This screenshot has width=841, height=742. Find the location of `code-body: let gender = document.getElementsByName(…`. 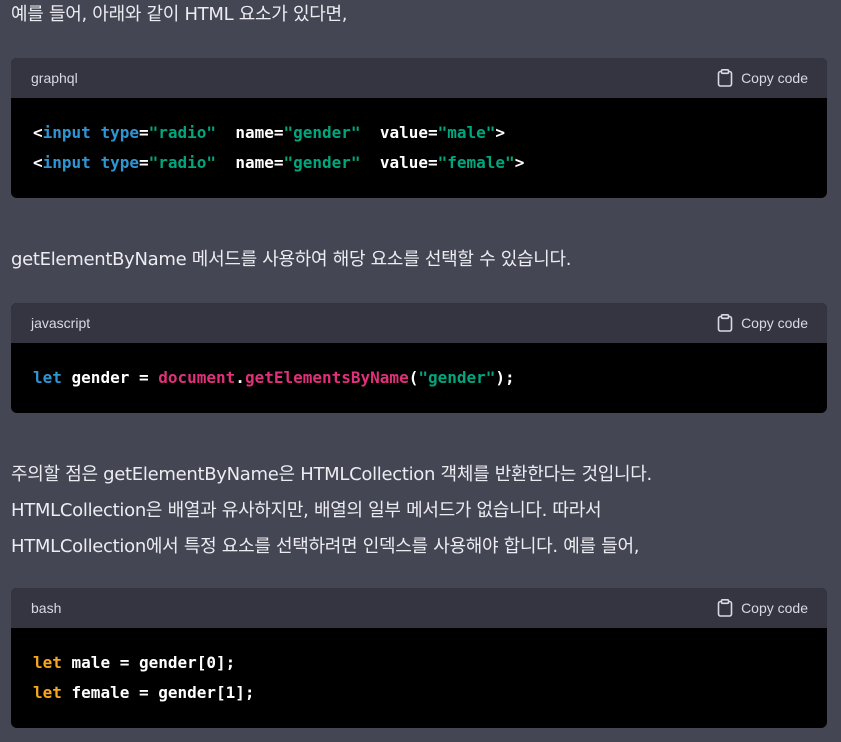

code-body: let gender = document.getElementsByName(… is located at coordinates (419, 368).